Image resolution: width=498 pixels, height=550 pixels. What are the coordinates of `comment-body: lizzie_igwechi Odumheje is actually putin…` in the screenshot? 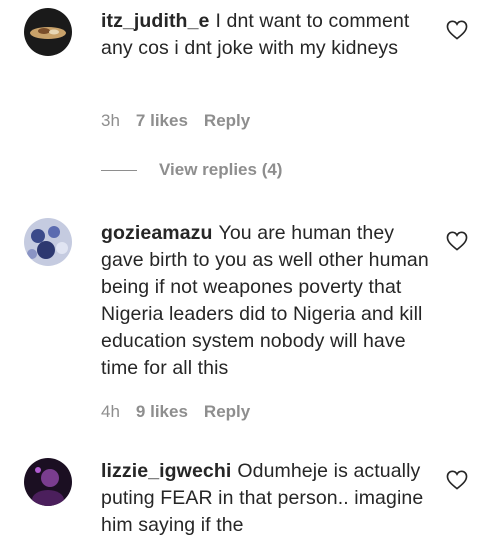 It's located at (271, 498).